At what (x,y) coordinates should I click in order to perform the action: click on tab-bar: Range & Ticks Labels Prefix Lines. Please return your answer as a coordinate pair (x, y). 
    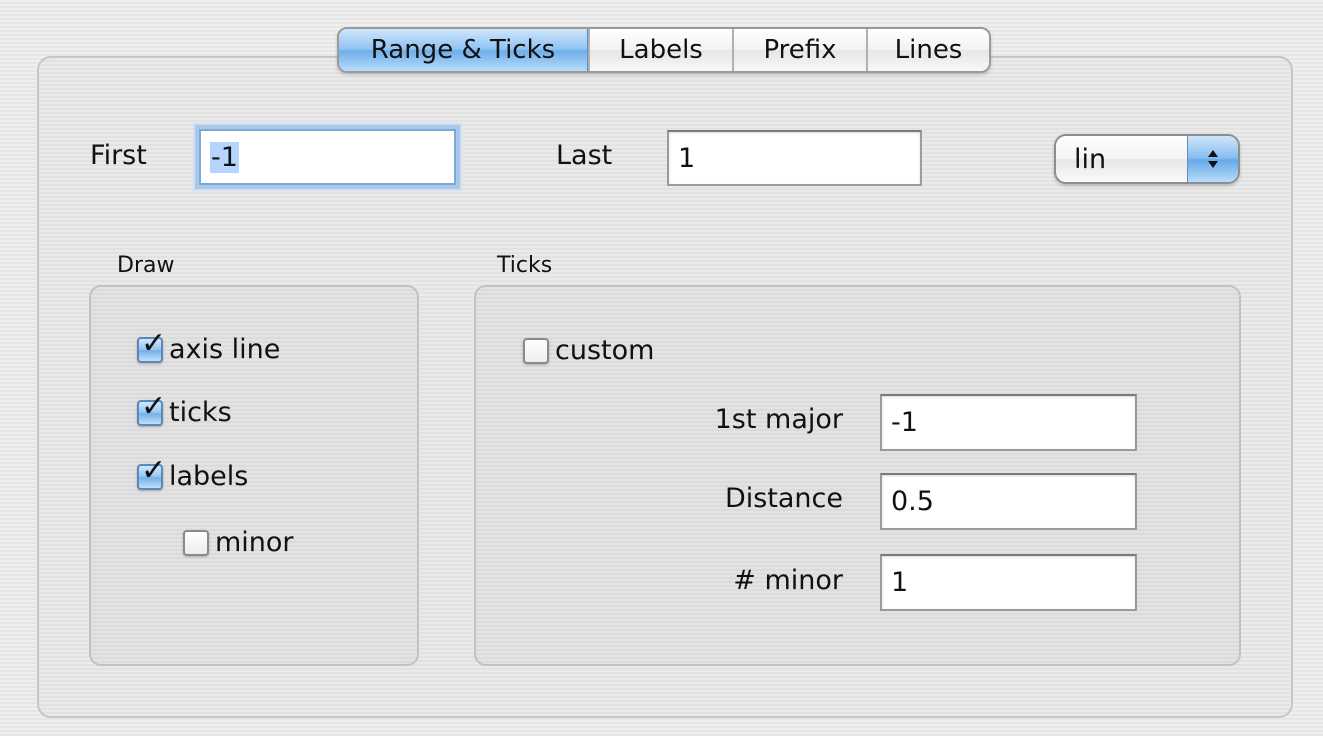
    Looking at the image, I should click on (664, 50).